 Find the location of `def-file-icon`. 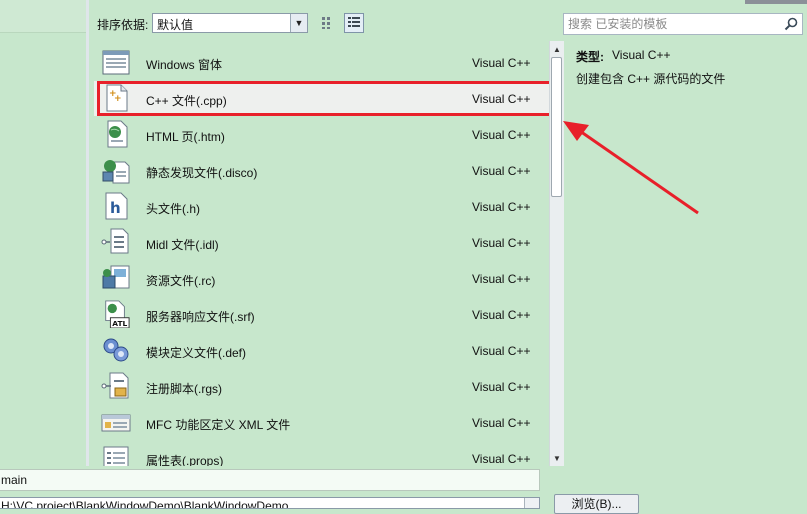

def-file-icon is located at coordinates (116, 350).